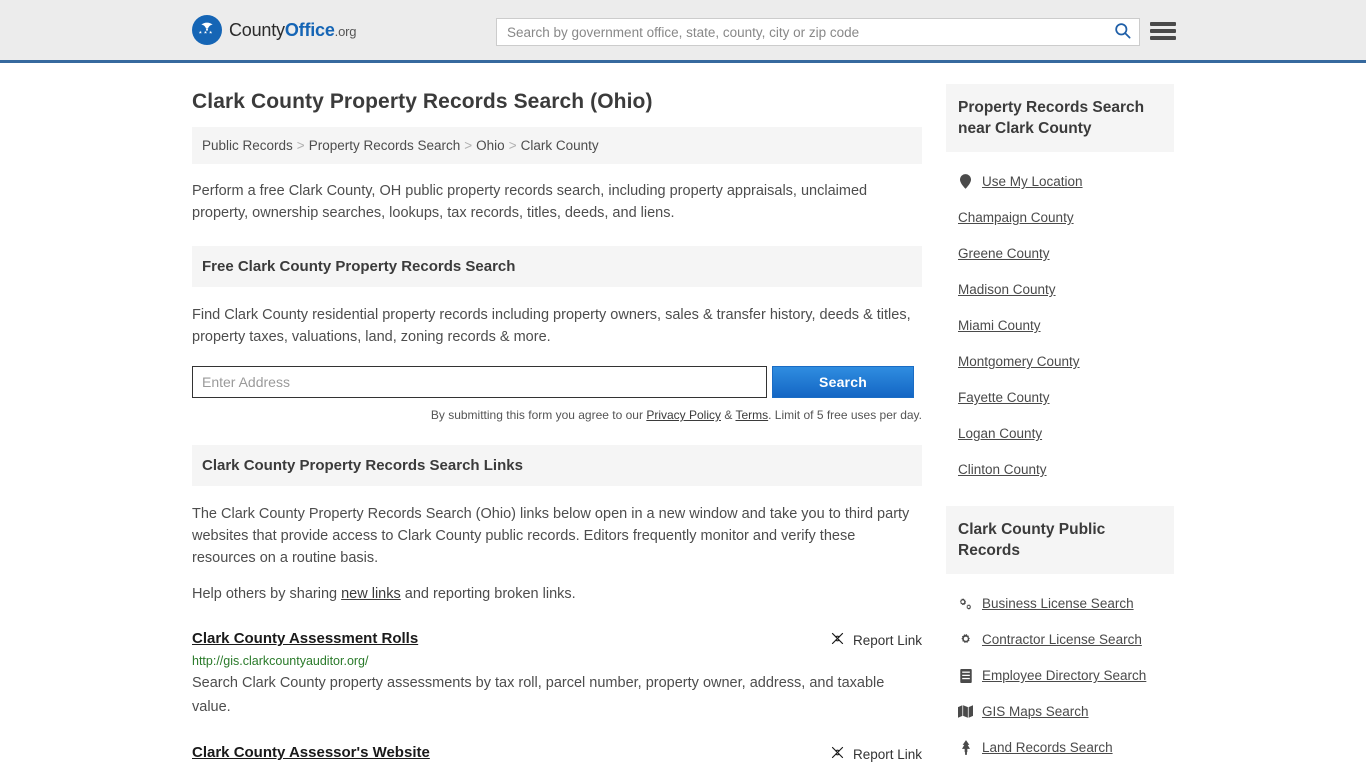 The width and height of the screenshot is (1366, 768). I want to click on sidebar-item-use-my-location: Use My Location, so click(1066, 181).